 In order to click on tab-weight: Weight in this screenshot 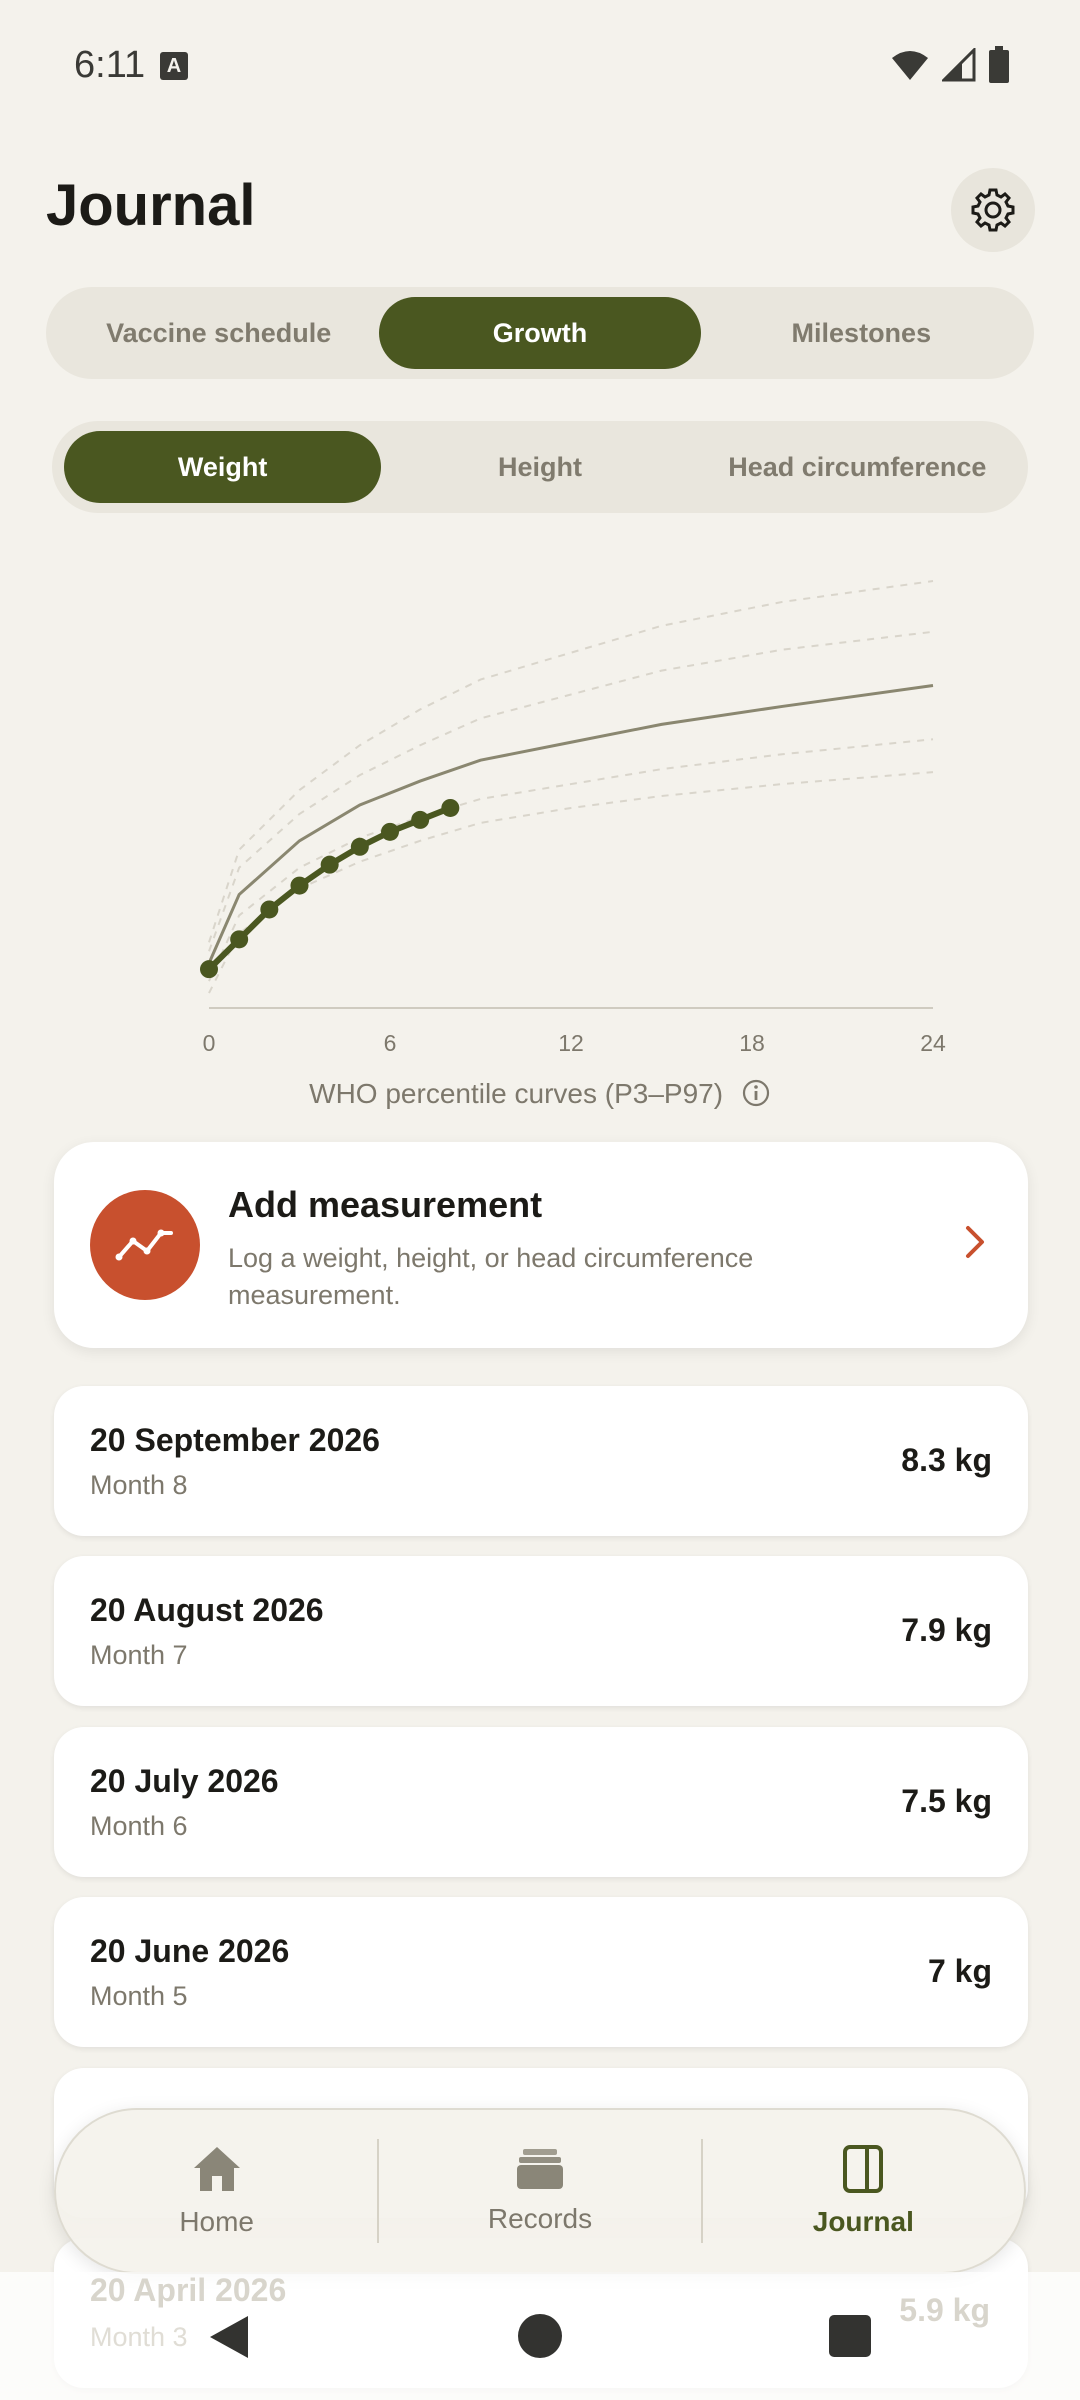, I will do `click(223, 467)`.